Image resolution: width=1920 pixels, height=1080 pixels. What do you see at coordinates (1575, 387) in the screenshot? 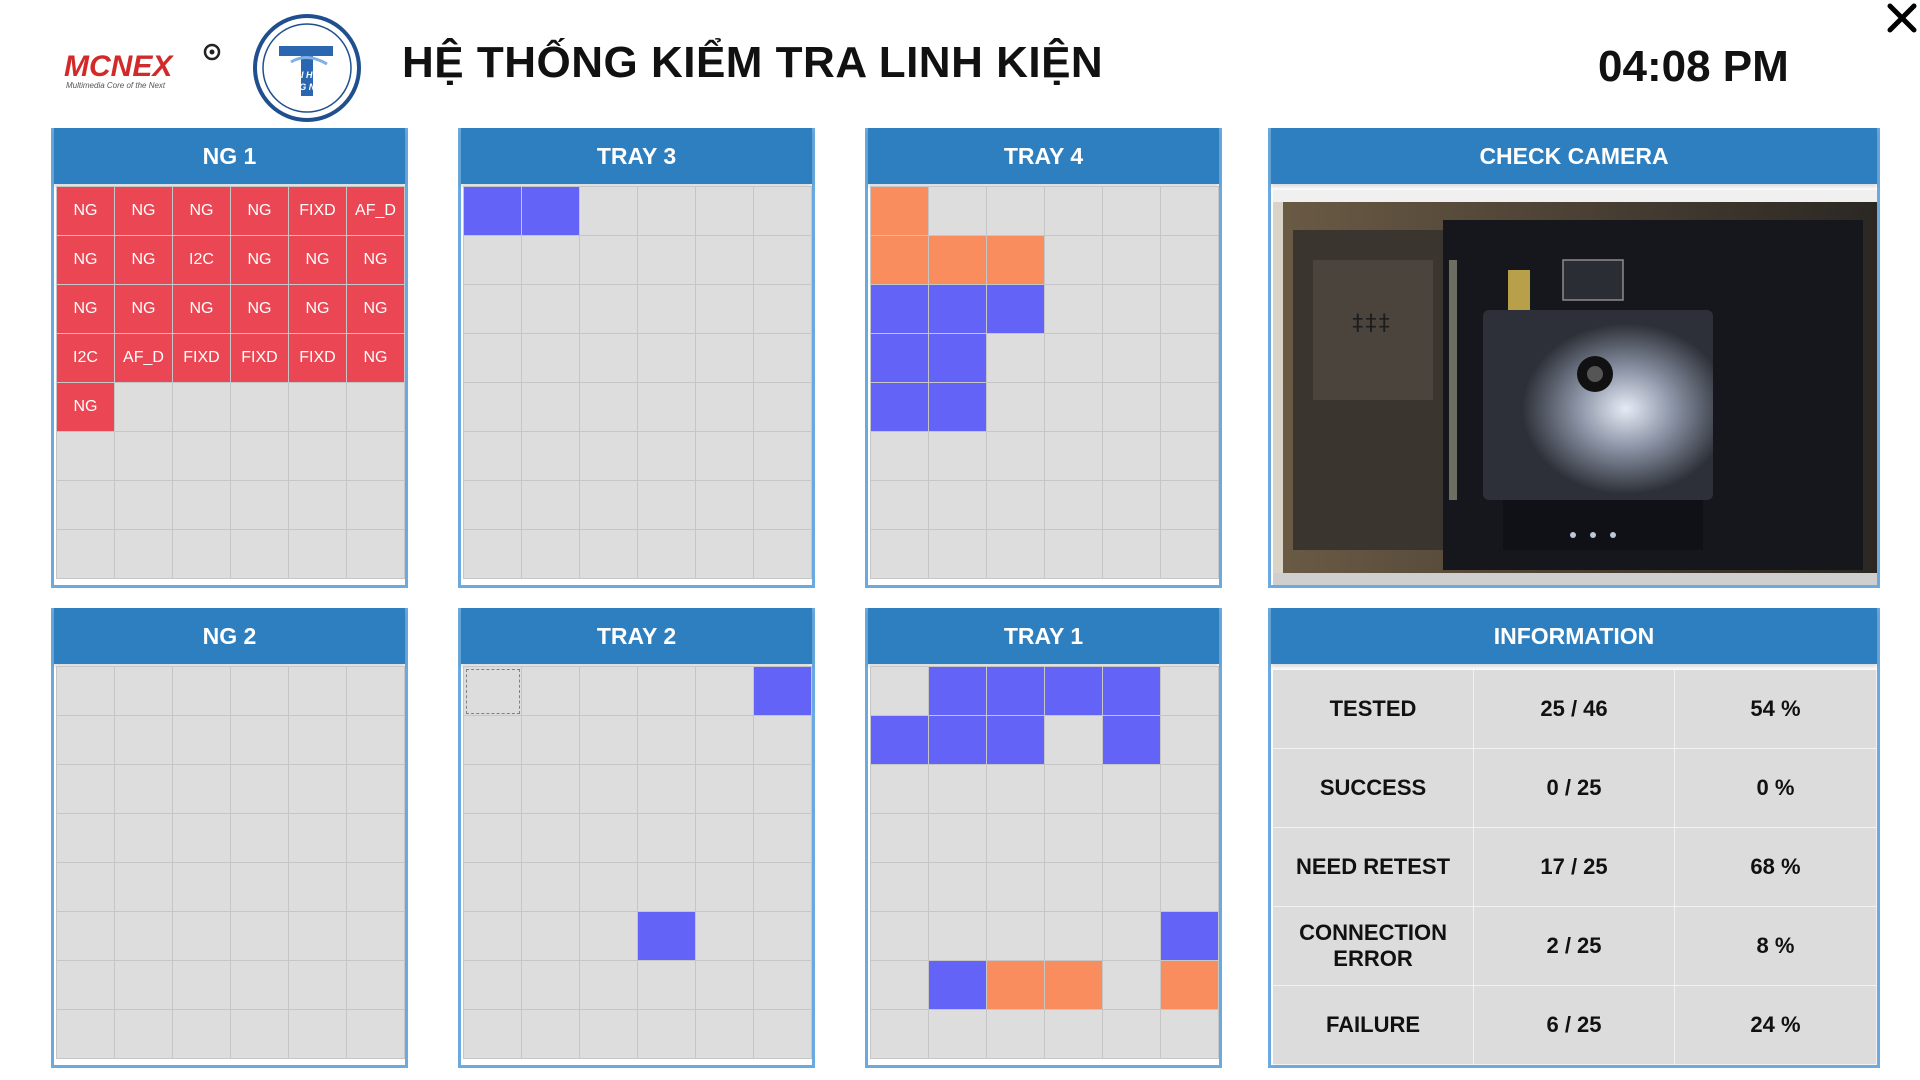
I see `camera-feed: ‡‡‡` at bounding box center [1575, 387].